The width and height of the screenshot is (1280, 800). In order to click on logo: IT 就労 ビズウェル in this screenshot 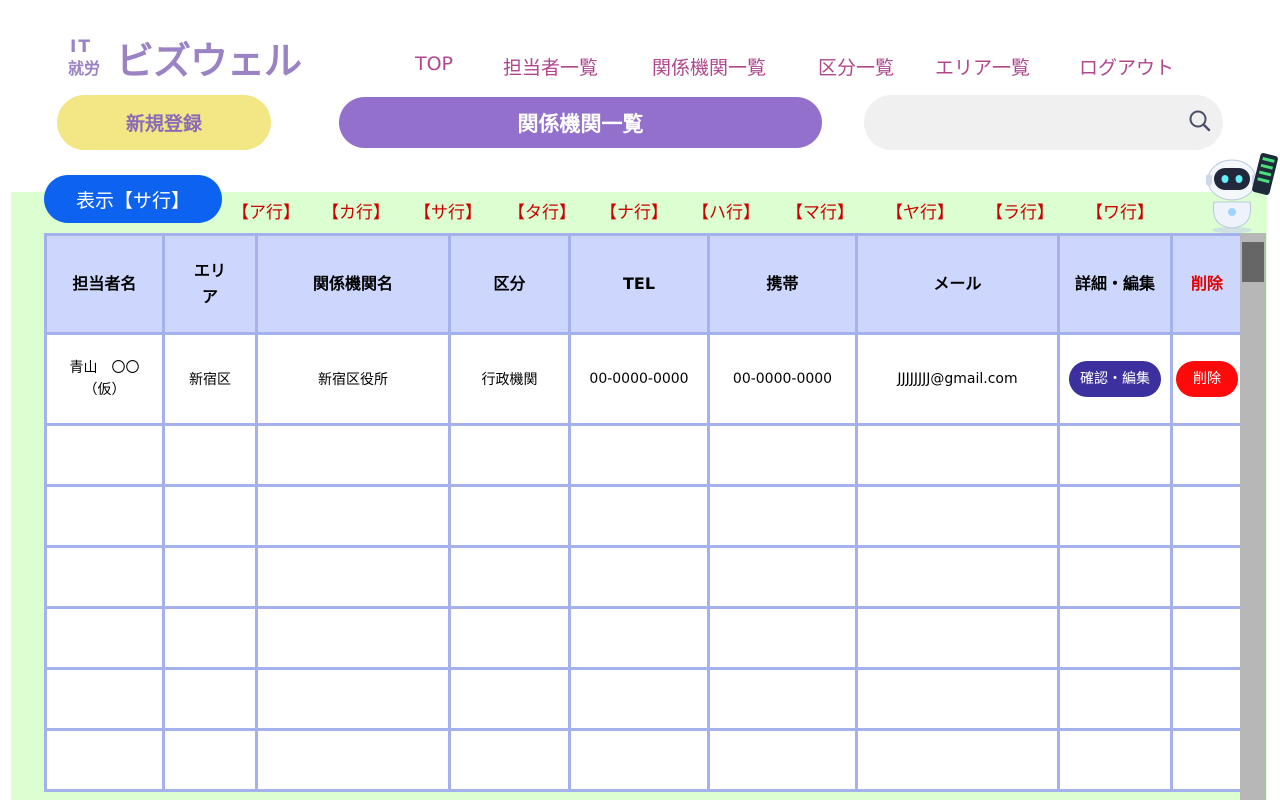, I will do `click(188, 60)`.